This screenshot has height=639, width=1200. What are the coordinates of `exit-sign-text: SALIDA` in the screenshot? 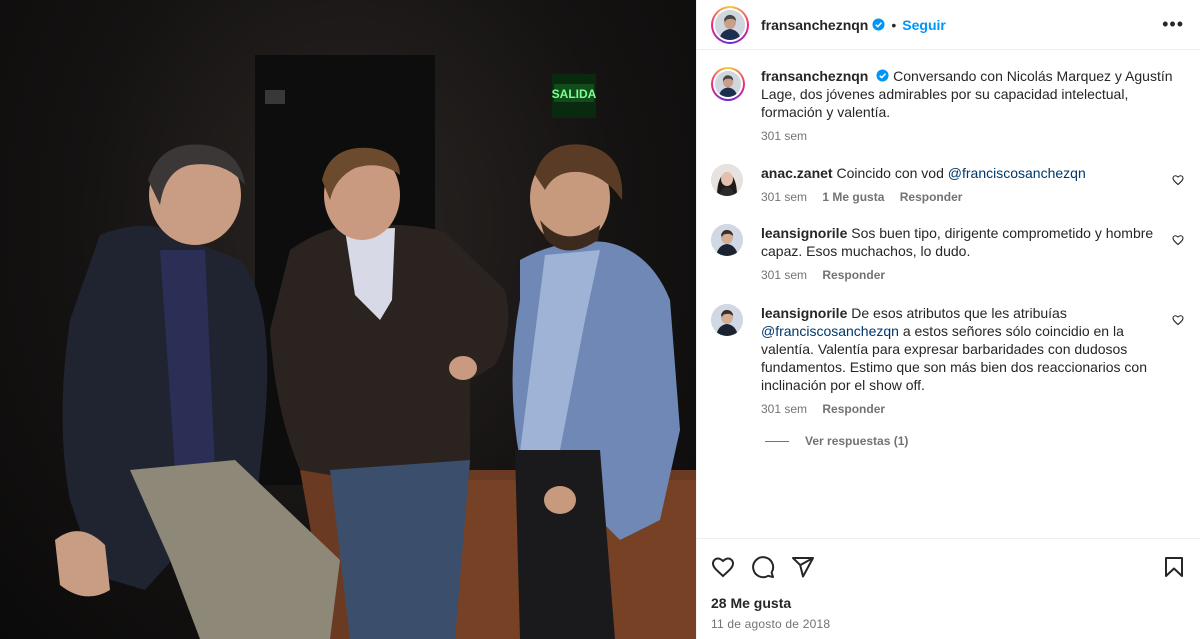 It's located at (574, 94).